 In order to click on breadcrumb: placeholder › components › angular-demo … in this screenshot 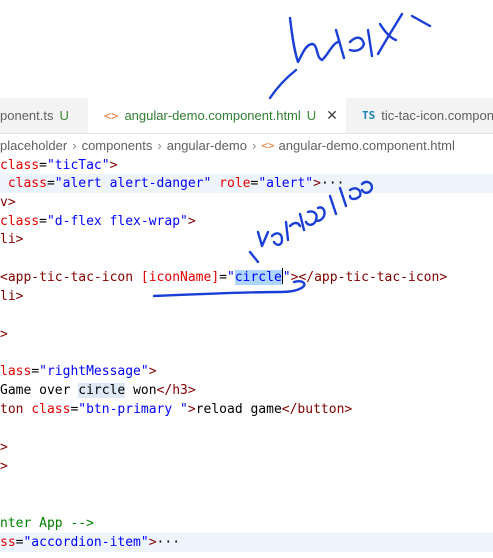, I will do `click(246, 145)`.